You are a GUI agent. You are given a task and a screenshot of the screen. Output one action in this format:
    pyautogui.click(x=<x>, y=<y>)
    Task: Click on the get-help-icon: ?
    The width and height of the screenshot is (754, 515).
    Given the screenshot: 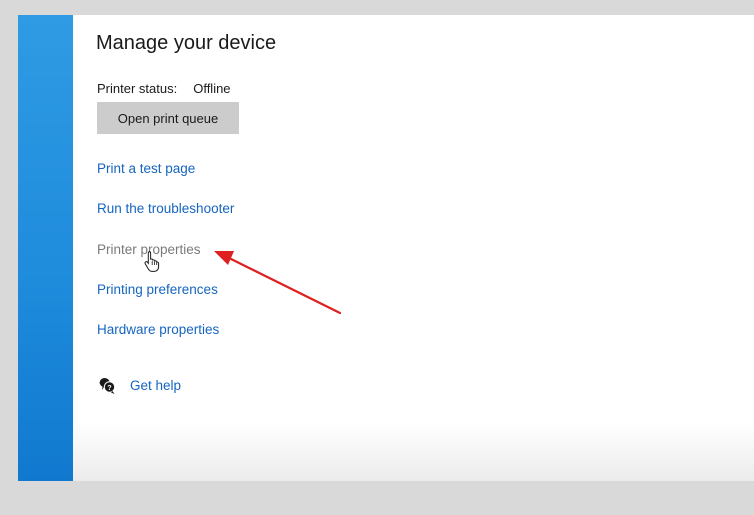 What is the action you would take?
    pyautogui.click(x=107, y=386)
    